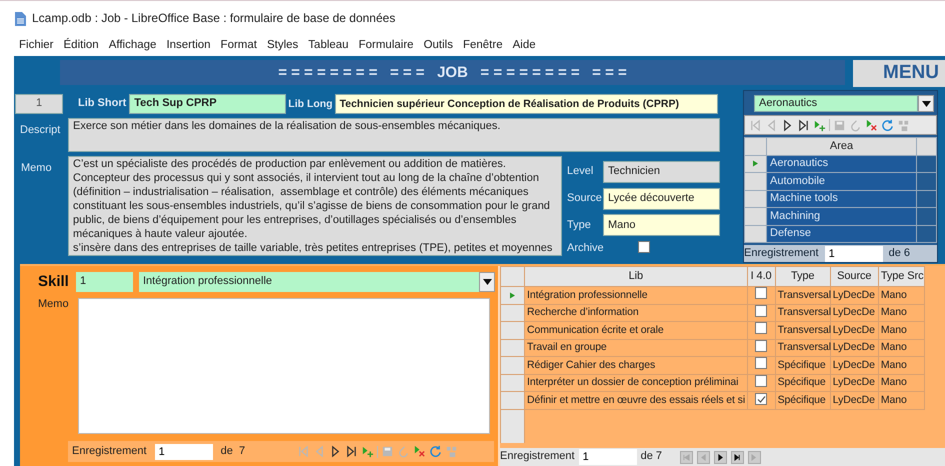 The height and width of the screenshot is (466, 945). Describe the element at coordinates (636, 330) in the screenshot. I see `table-cell: Communication écrite et orale` at that location.